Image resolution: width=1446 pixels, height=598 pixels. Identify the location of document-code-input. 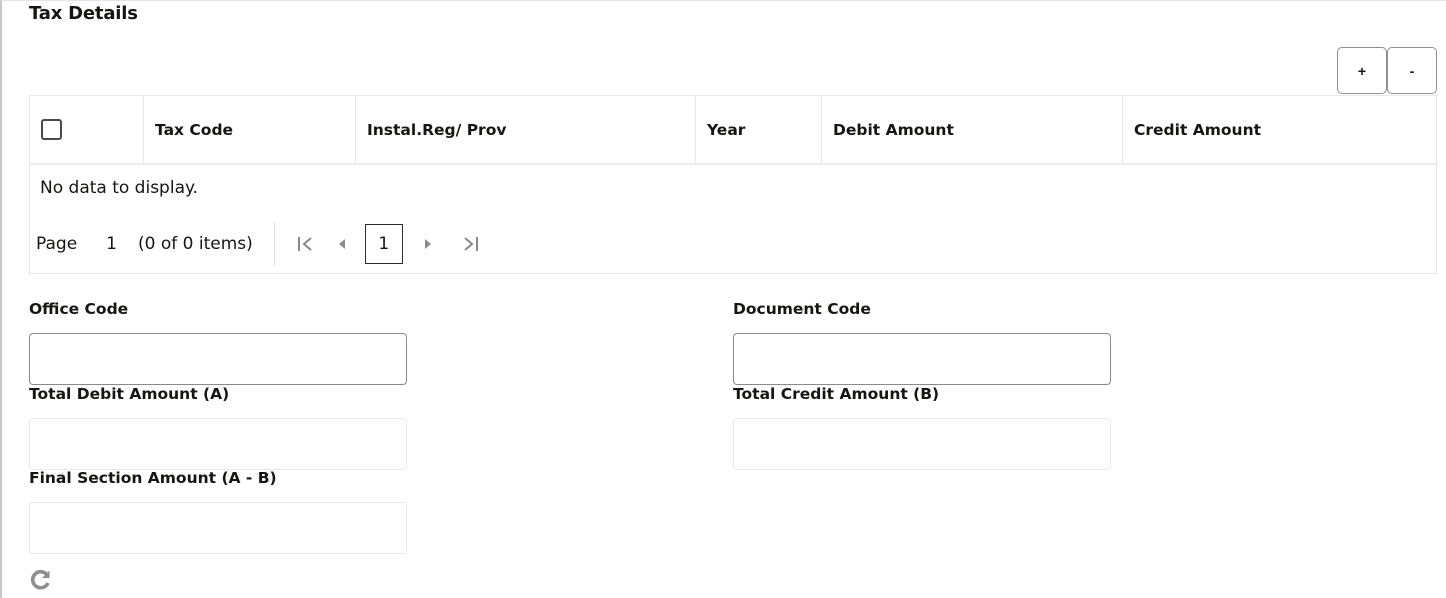
(922, 359).